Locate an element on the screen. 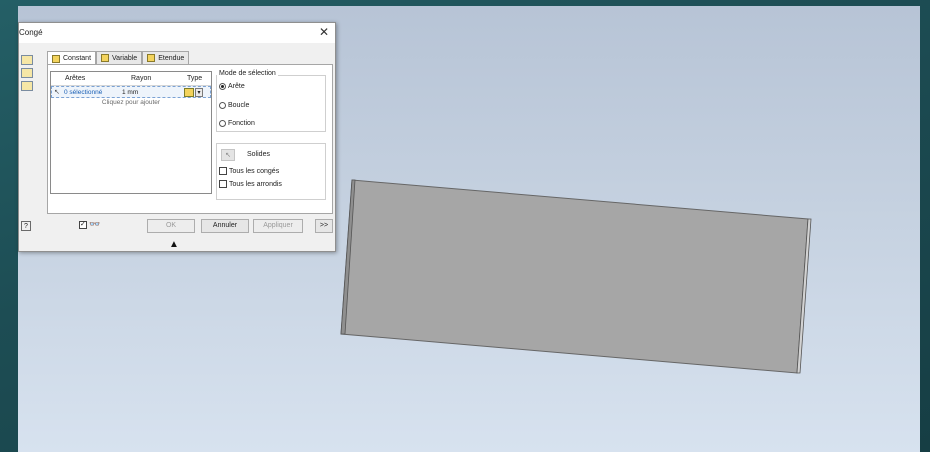  all-rounds-label: Tous les arrondis is located at coordinates (255, 184).